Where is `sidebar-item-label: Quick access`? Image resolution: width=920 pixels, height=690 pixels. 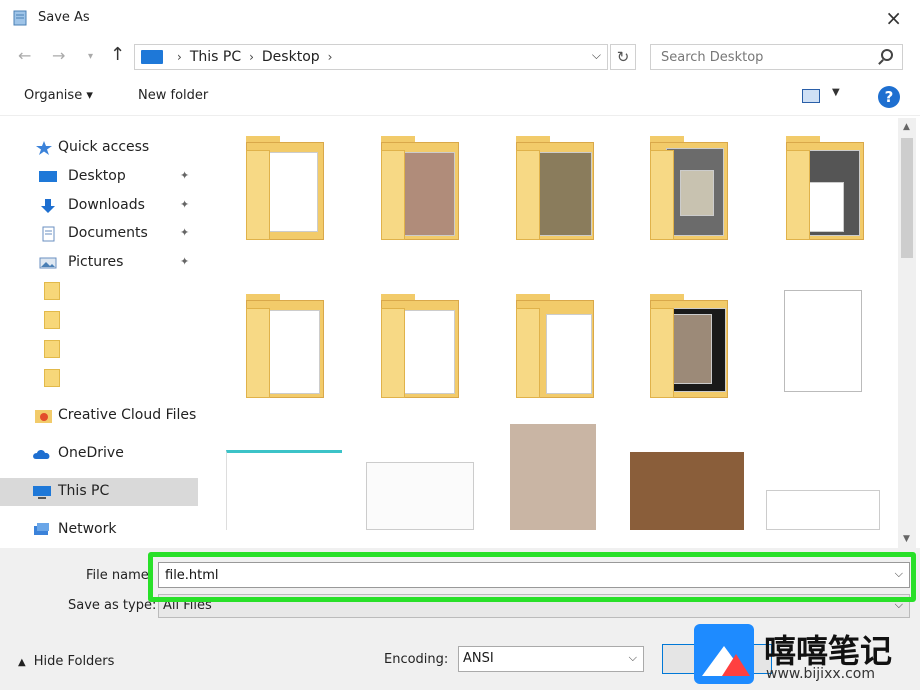 sidebar-item-label: Quick access is located at coordinates (104, 147).